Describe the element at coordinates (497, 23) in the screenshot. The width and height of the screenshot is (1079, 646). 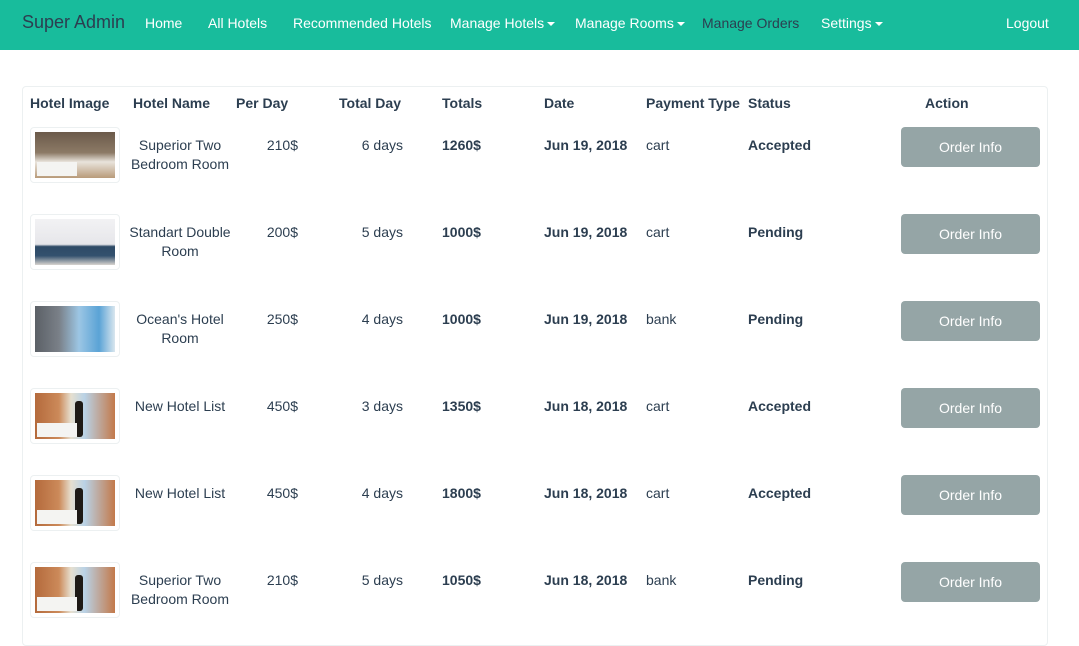
I see `nav-manage-hotels-label: Manage Hotels` at that location.